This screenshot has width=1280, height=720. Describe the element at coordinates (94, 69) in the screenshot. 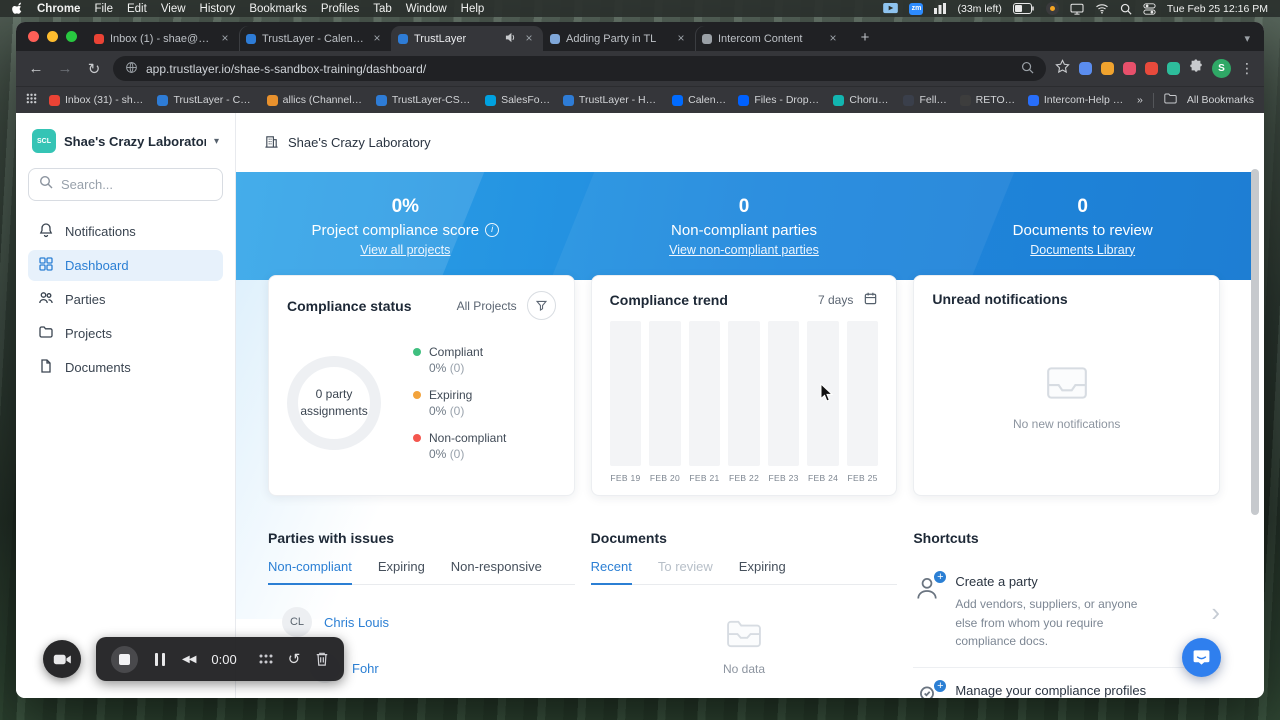

I see `reload-button: ↻` at that location.